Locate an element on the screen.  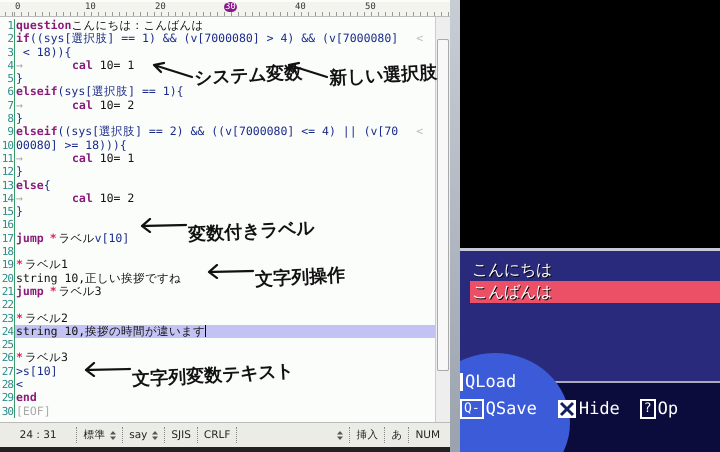
line-number: 11 is located at coordinates (7, 159).